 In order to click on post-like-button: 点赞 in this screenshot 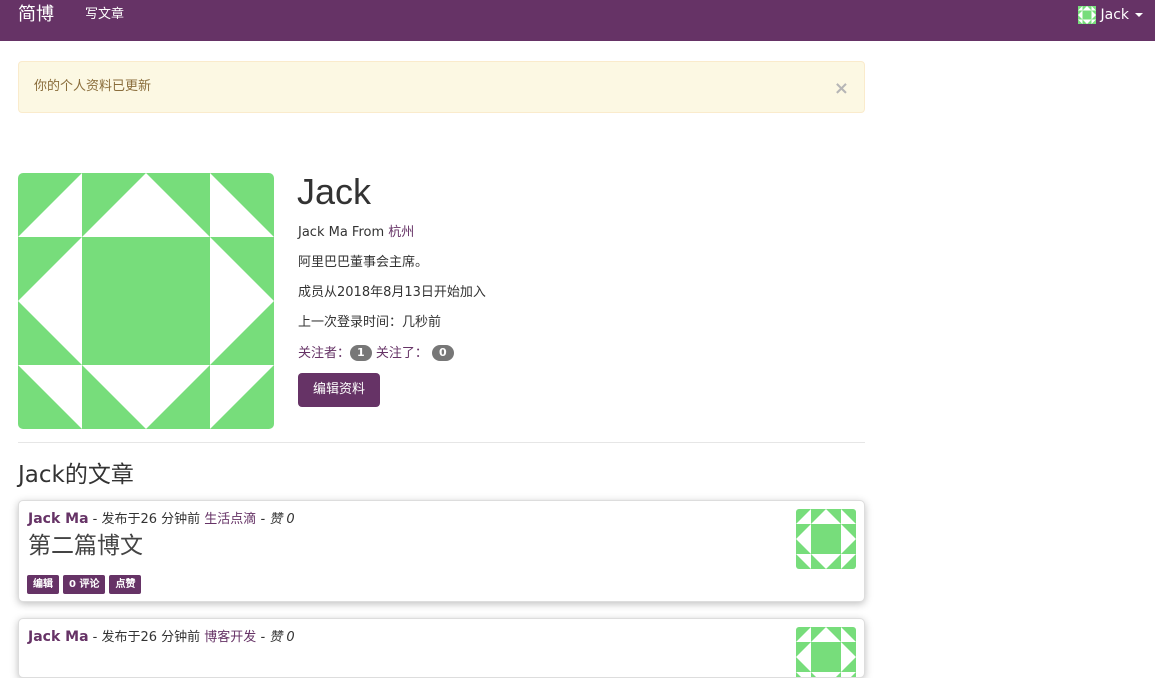, I will do `click(125, 584)`.